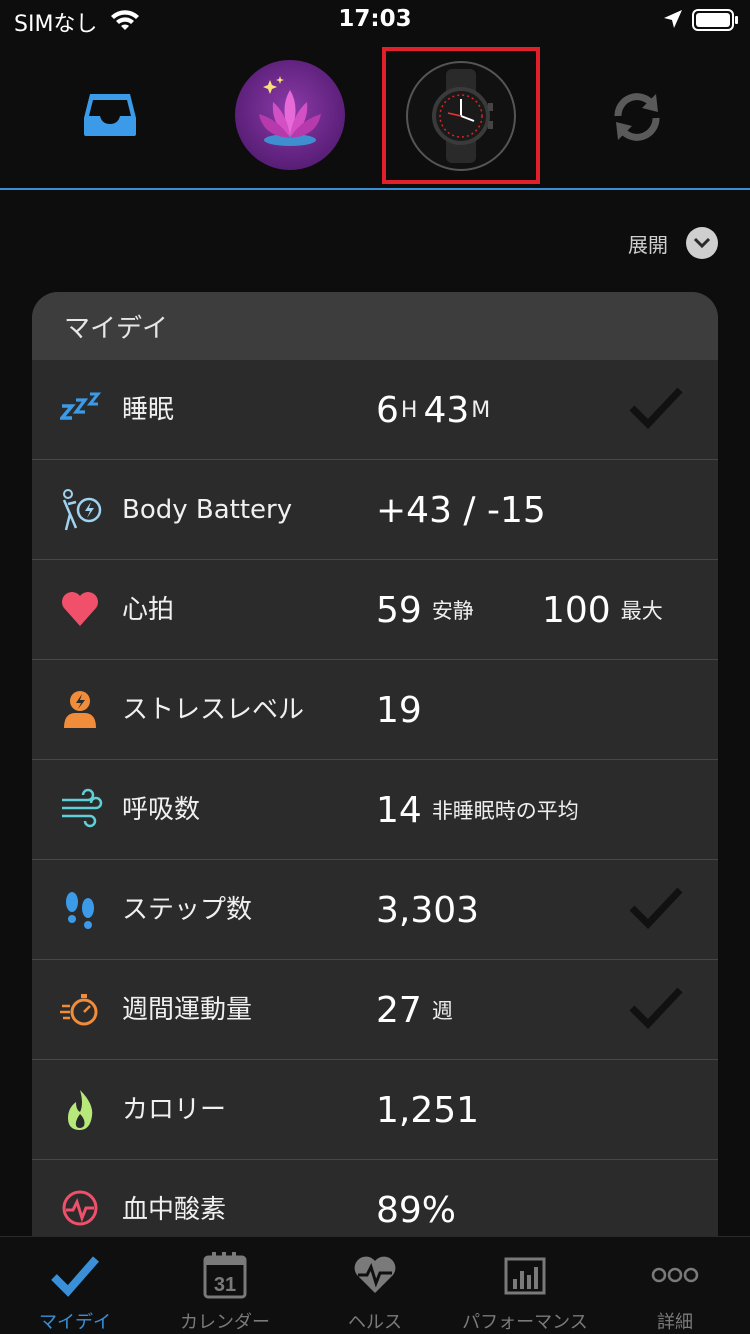 This screenshot has height=1334, width=750. I want to click on stress-icon, so click(80, 709).